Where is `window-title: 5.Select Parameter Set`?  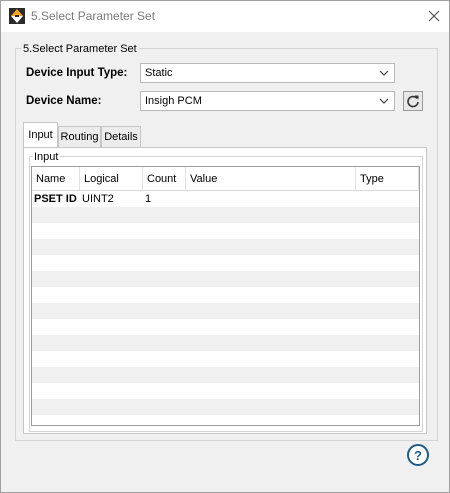
window-title: 5.Select Parameter Set is located at coordinates (93, 16).